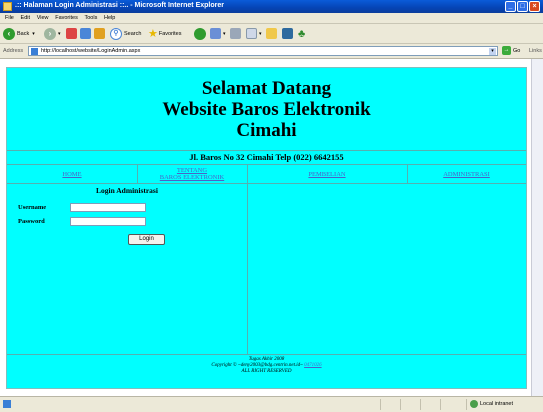  Describe the element at coordinates (266, 130) in the screenshot. I see `header-line-3: Cimahi` at that location.